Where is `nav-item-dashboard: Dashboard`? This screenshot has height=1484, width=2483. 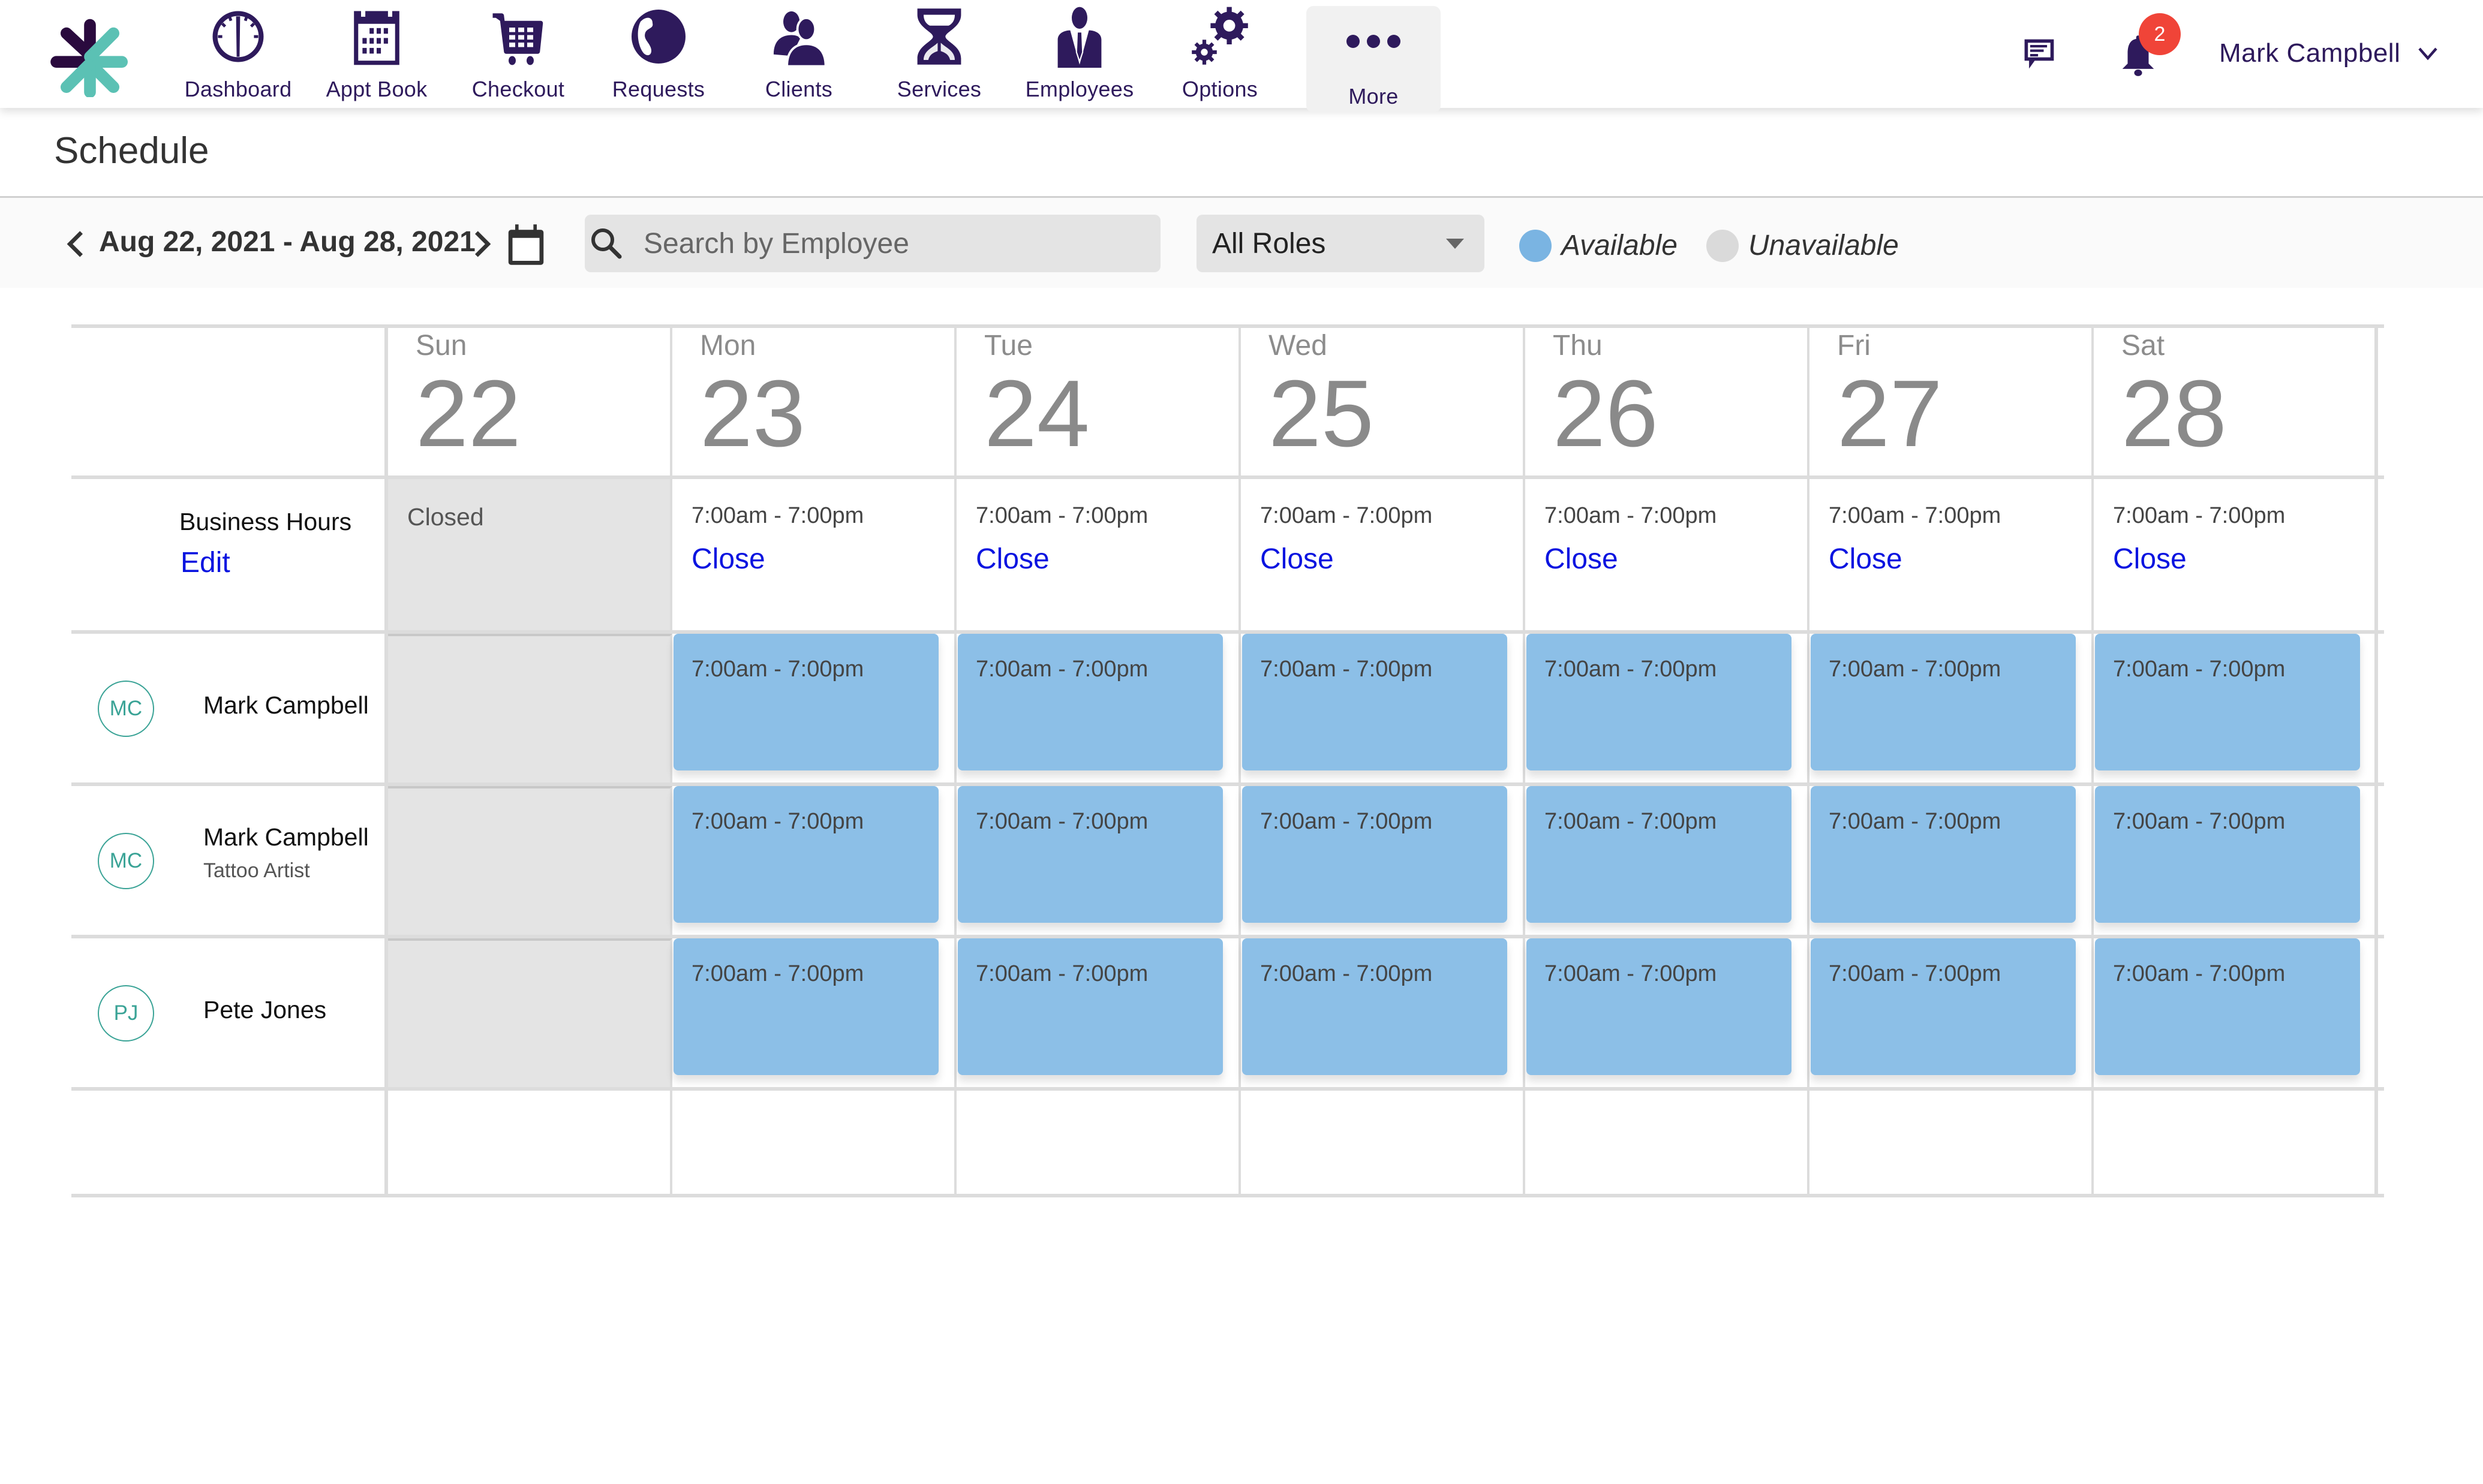
nav-item-dashboard: Dashboard is located at coordinates (238, 54).